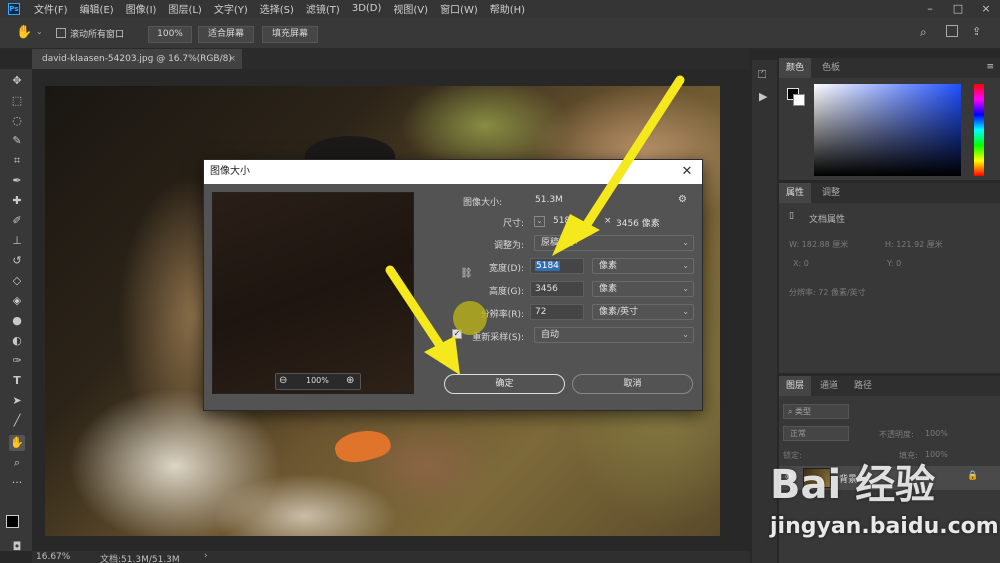 The width and height of the screenshot is (1000, 563). Describe the element at coordinates (923, 32) in the screenshot. I see `search-icon: ⌕` at that location.